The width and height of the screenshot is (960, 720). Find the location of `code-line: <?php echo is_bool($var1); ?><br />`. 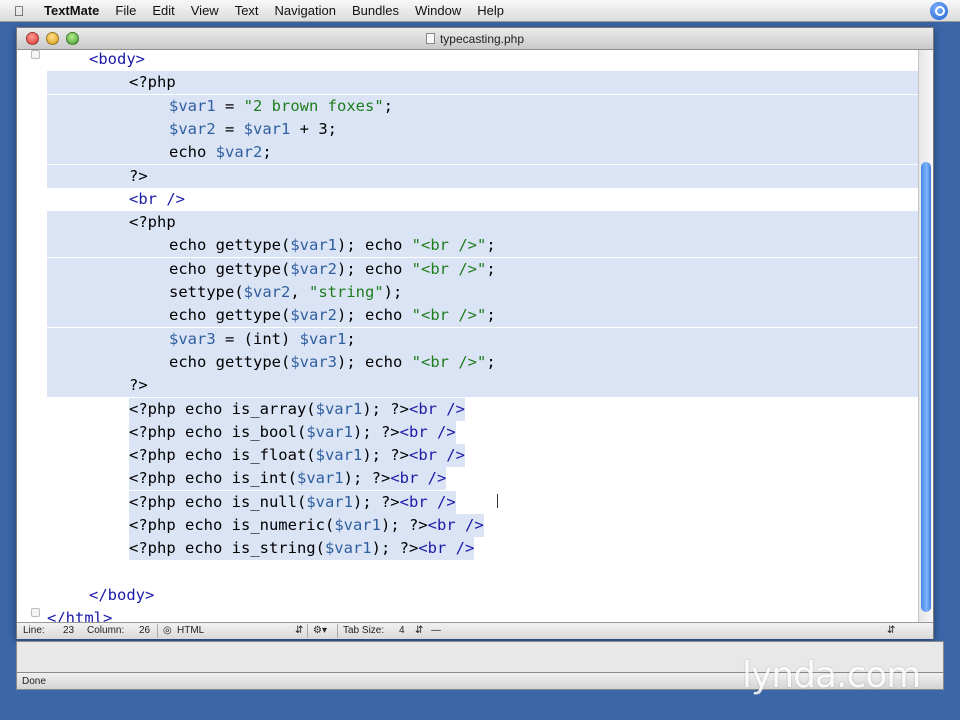

code-line: <?php echo is_bool($var1); ?><br /> is located at coordinates (482, 432).